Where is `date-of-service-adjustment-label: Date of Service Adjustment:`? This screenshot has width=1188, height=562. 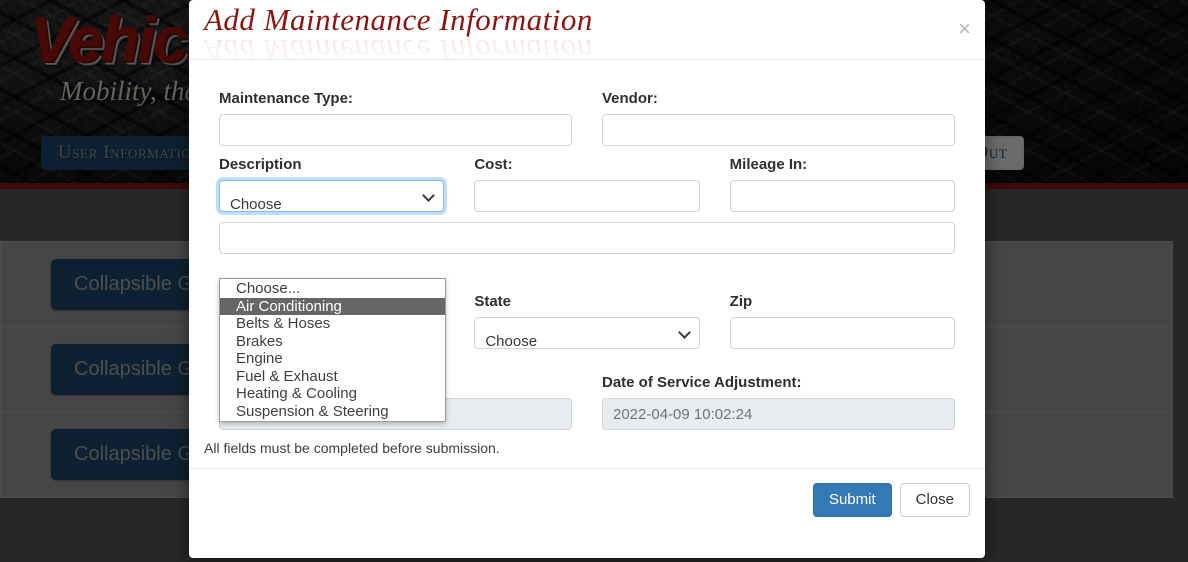 date-of-service-adjustment-label: Date of Service Adjustment: is located at coordinates (702, 382).